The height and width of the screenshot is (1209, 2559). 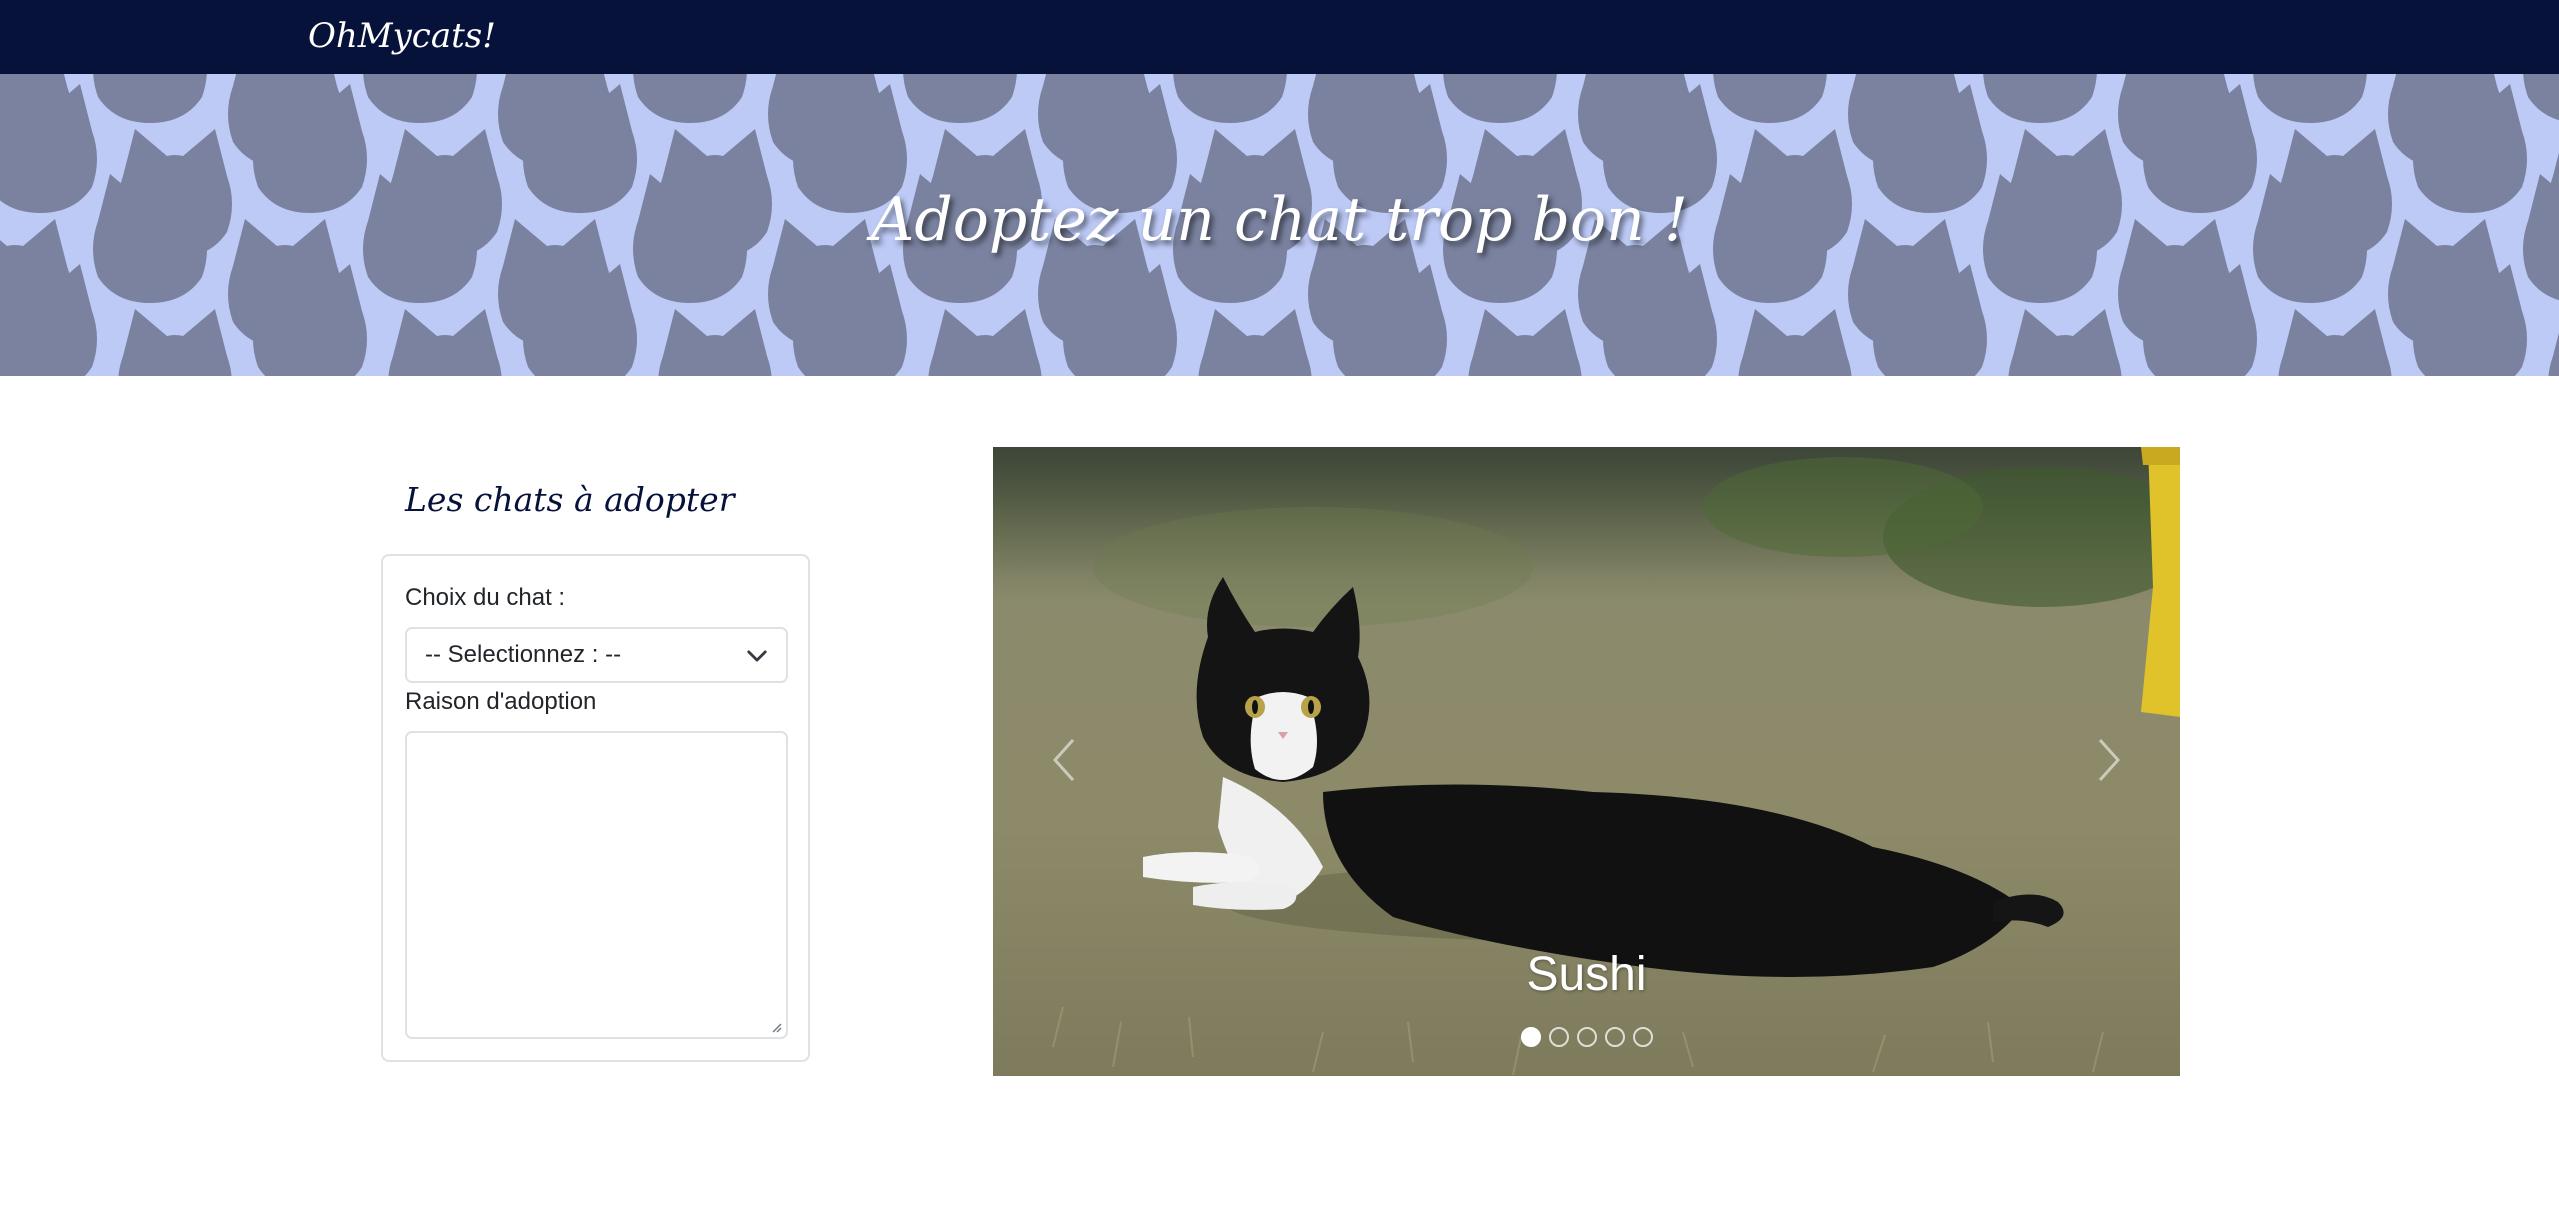 I want to click on cat-choice-label: Choix du chat :, so click(x=485, y=597).